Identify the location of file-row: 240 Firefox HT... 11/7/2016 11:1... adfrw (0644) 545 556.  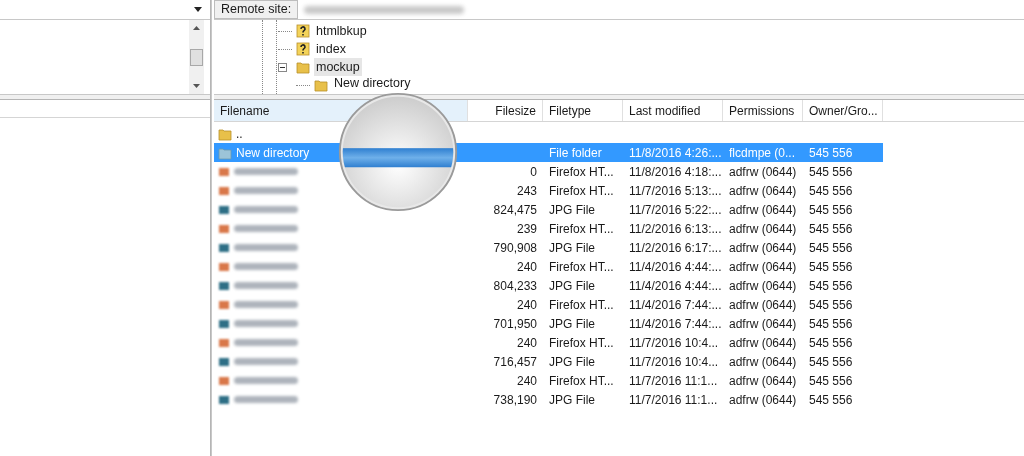
(548, 380).